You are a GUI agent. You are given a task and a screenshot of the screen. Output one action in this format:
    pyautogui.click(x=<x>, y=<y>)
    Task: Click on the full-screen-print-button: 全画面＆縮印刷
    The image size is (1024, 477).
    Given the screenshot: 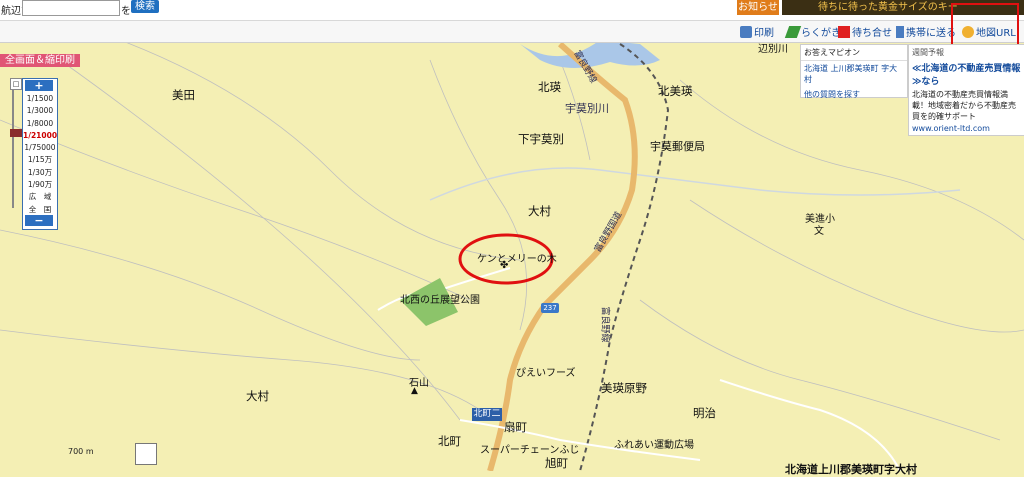 What is the action you would take?
    pyautogui.click(x=40, y=60)
    